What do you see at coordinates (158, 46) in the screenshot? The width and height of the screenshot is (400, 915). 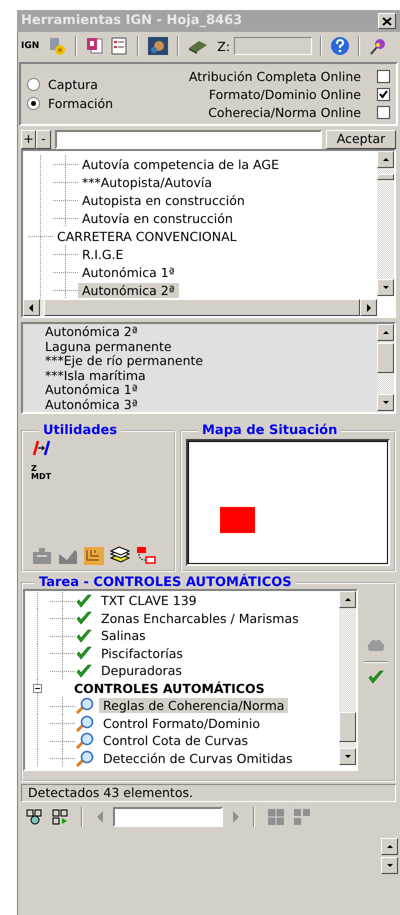 I see `image-icon` at bounding box center [158, 46].